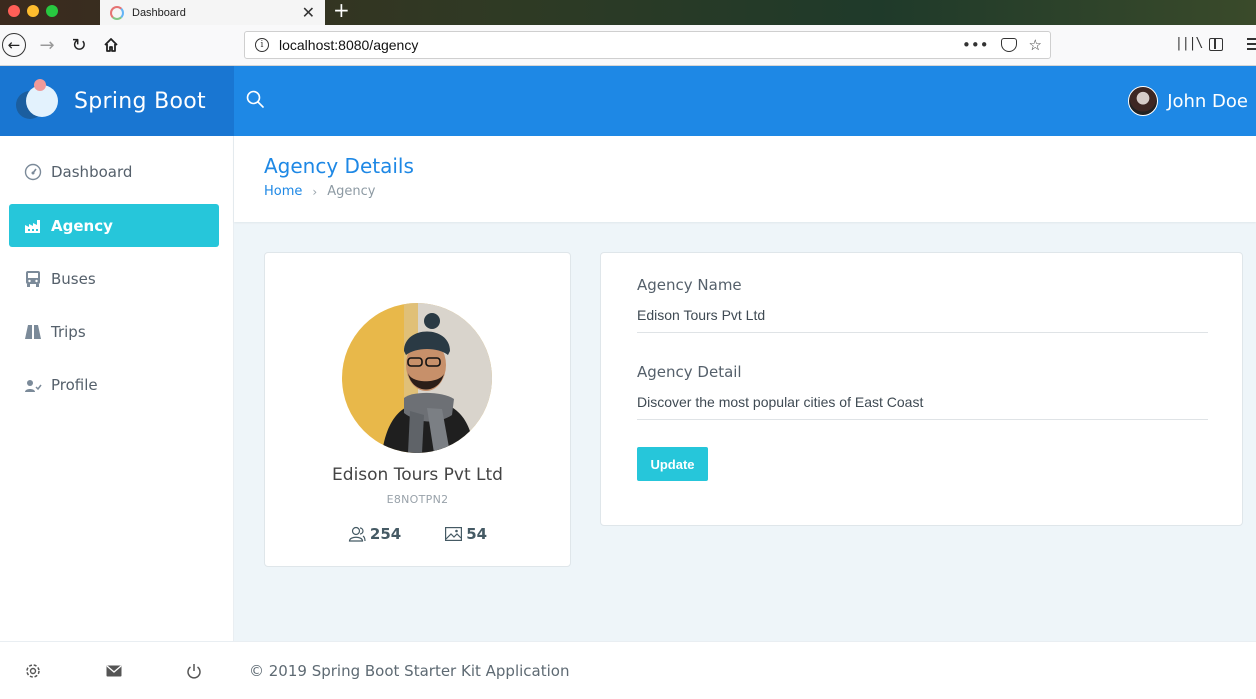 The image size is (1256, 699). What do you see at coordinates (1189, 43) in the screenshot?
I see `library-icon: |||\` at bounding box center [1189, 43].